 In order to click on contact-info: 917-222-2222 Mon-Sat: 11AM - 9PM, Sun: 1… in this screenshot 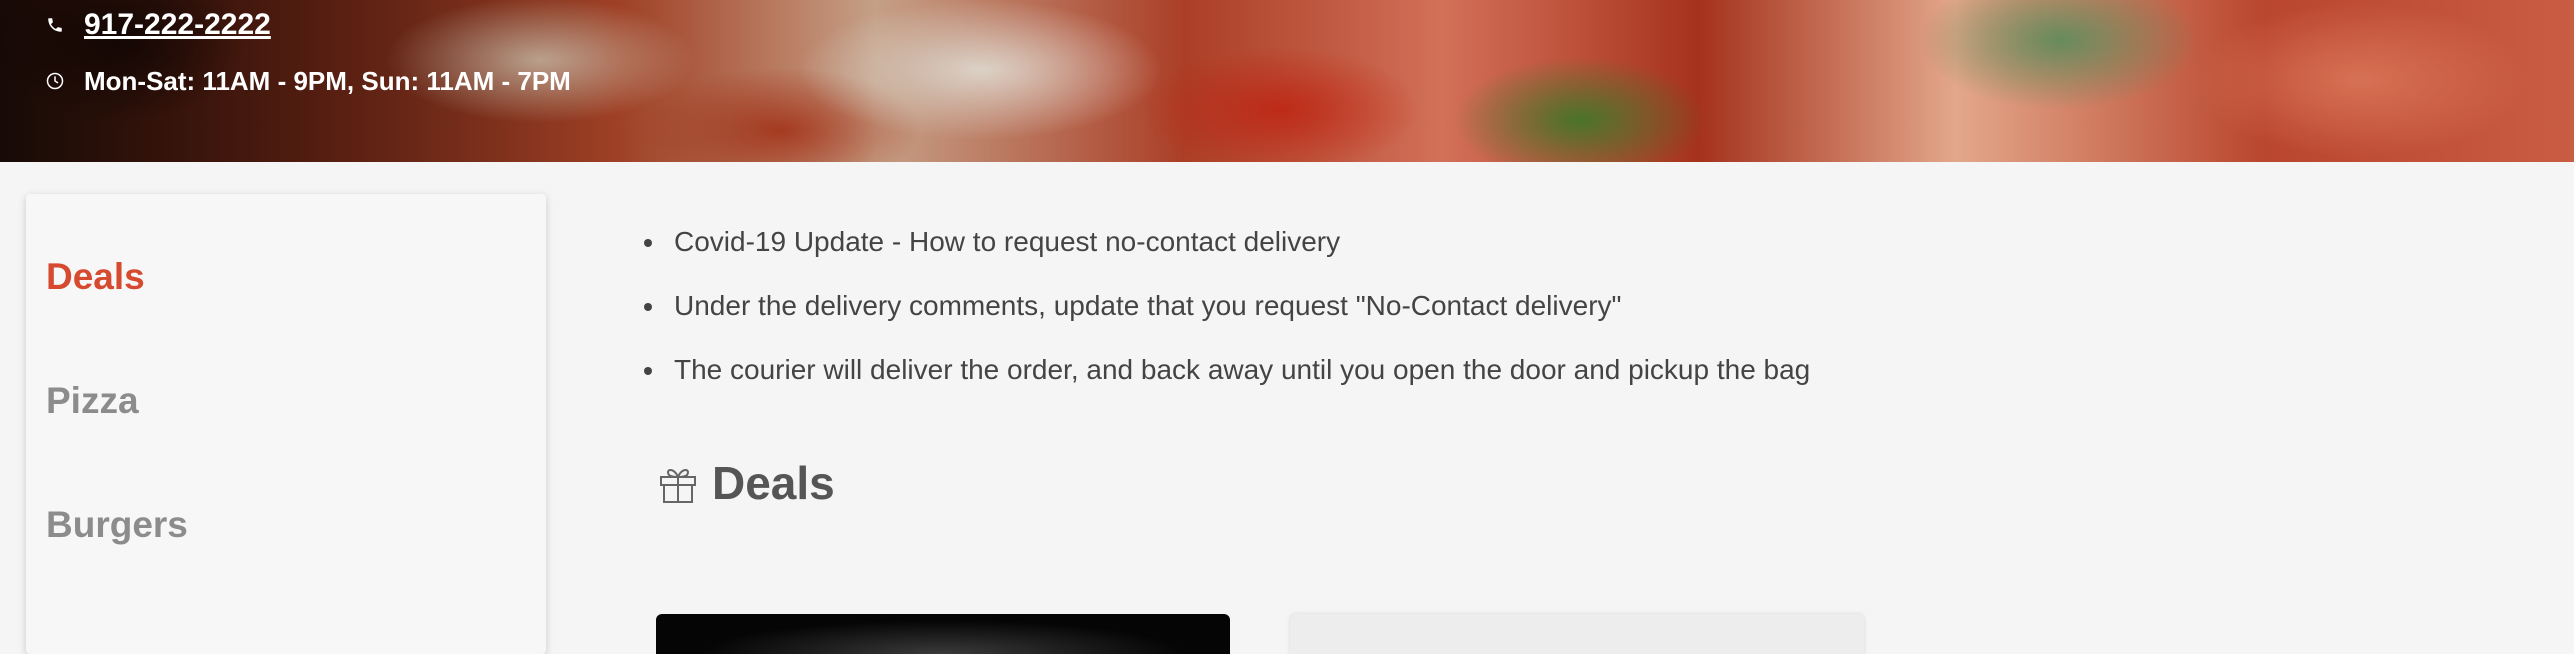, I will do `click(307, 53)`.